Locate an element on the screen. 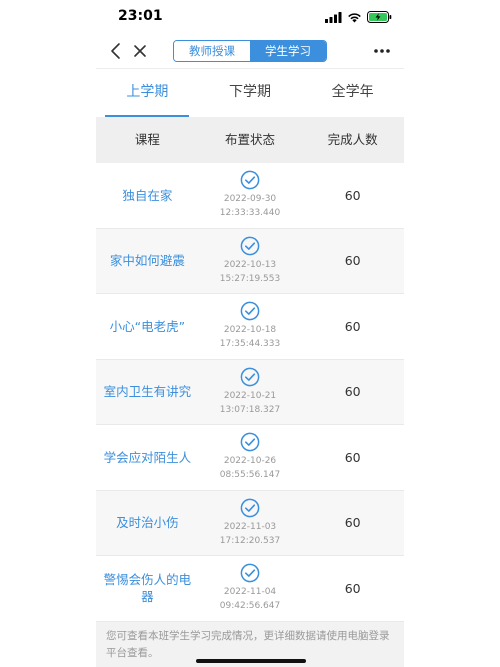  column-header-completed: 完成人数 is located at coordinates (352, 139).